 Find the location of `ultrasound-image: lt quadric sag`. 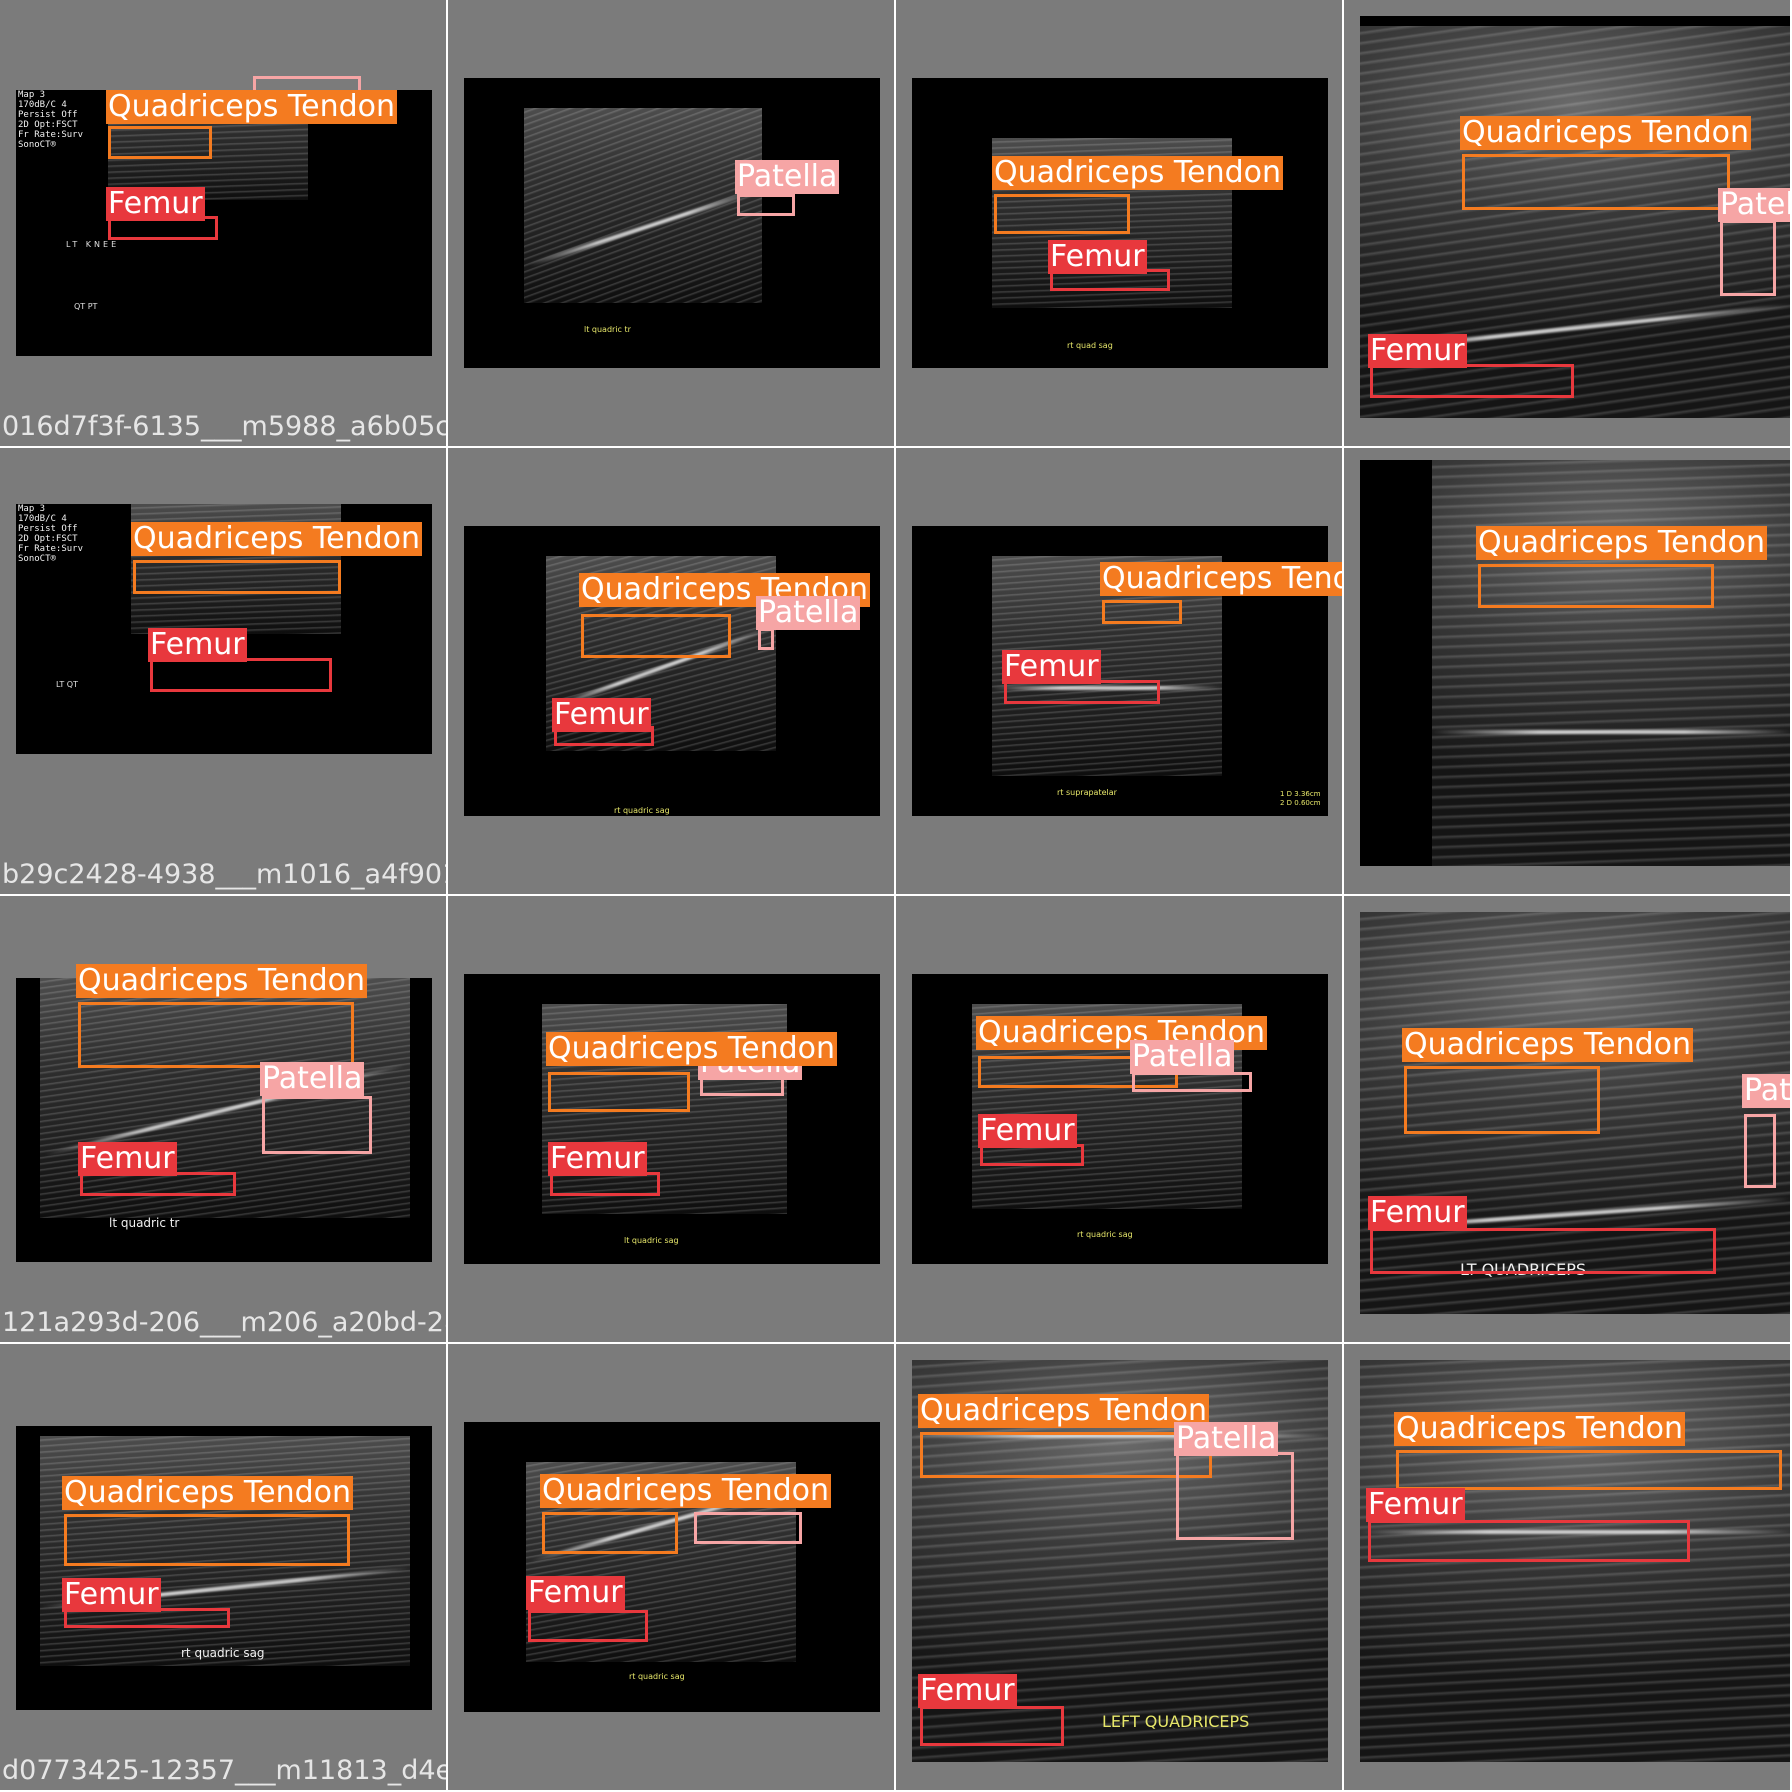

ultrasound-image: lt quadric sag is located at coordinates (672, 1119).